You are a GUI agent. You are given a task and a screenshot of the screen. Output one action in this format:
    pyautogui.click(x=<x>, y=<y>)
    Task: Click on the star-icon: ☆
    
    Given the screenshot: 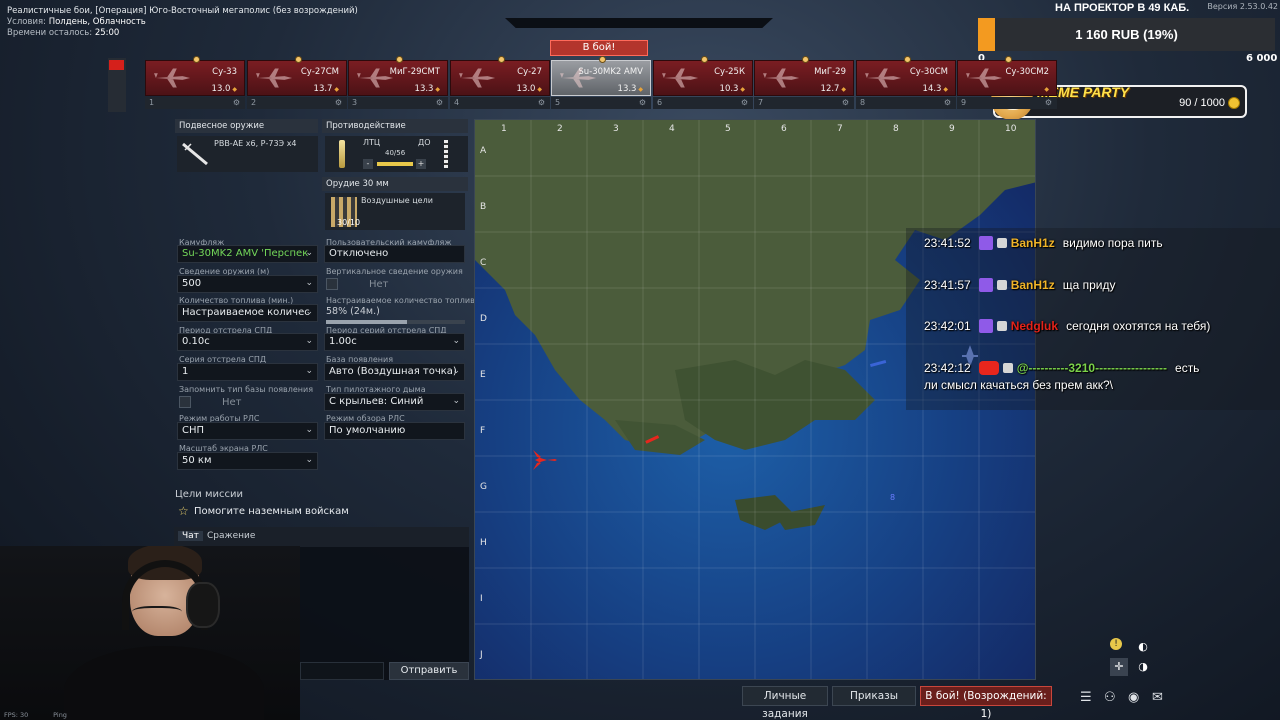 What is the action you would take?
    pyautogui.click(x=183, y=511)
    